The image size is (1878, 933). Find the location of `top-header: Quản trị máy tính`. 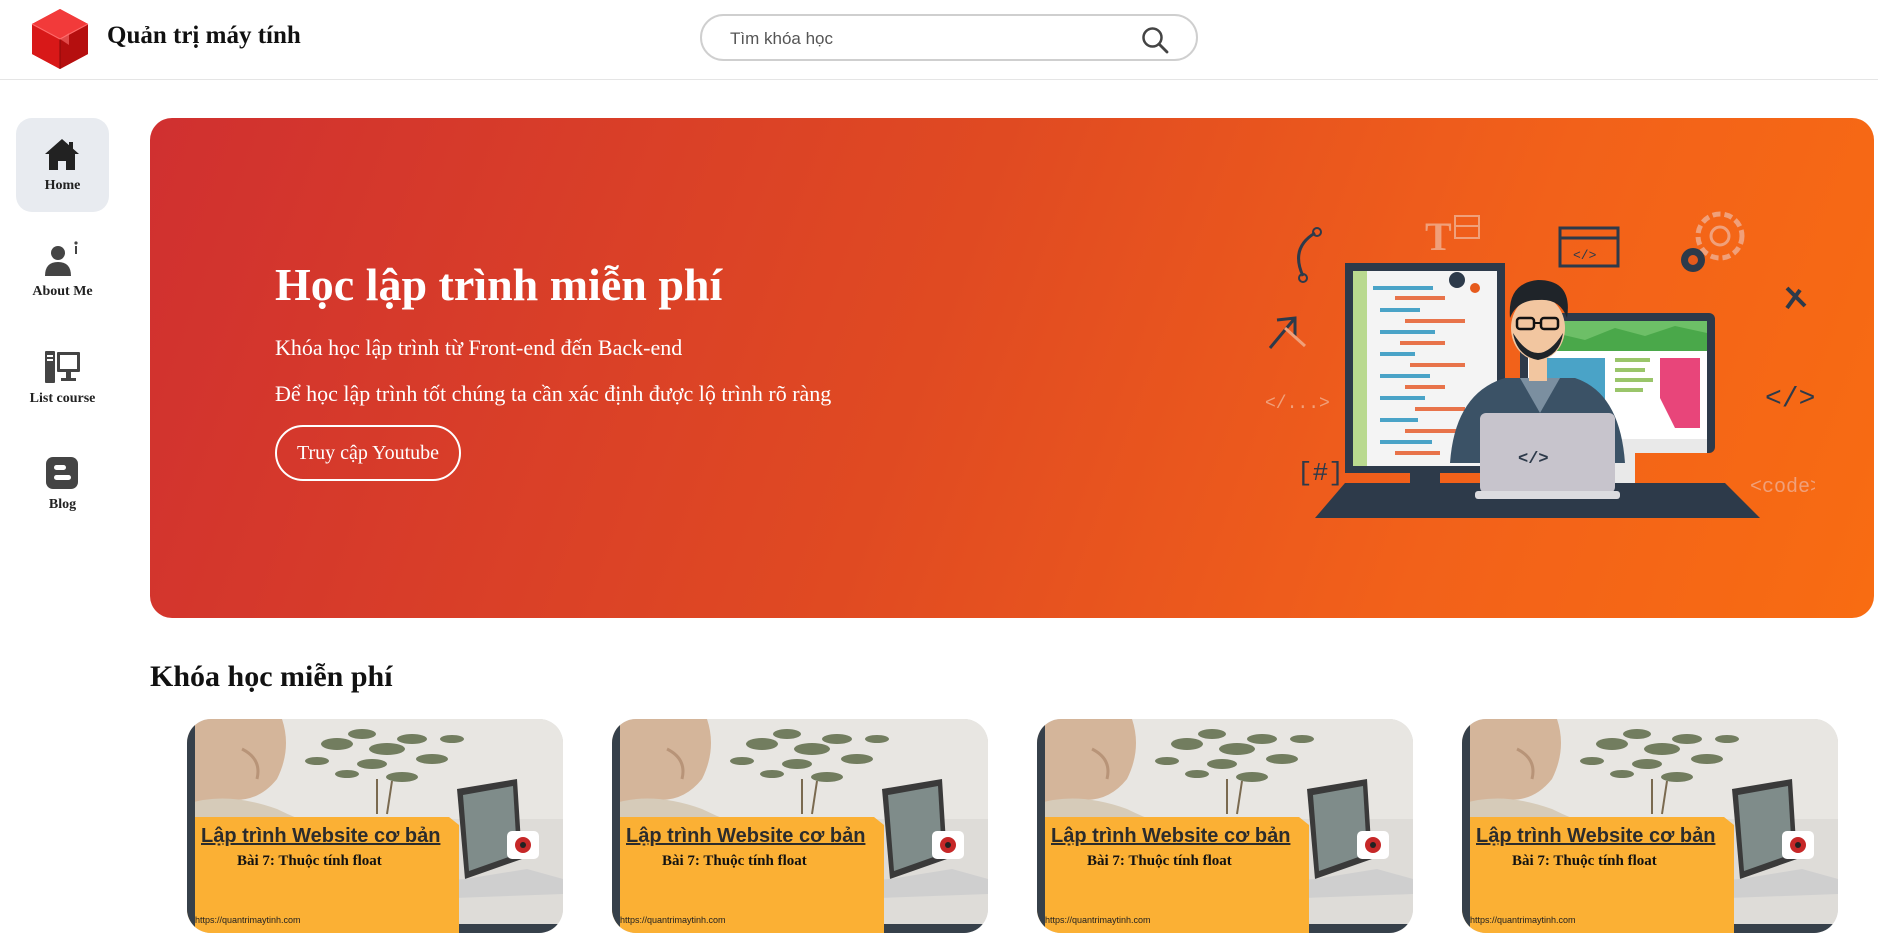

top-header: Quản trị máy tính is located at coordinates (939, 40).